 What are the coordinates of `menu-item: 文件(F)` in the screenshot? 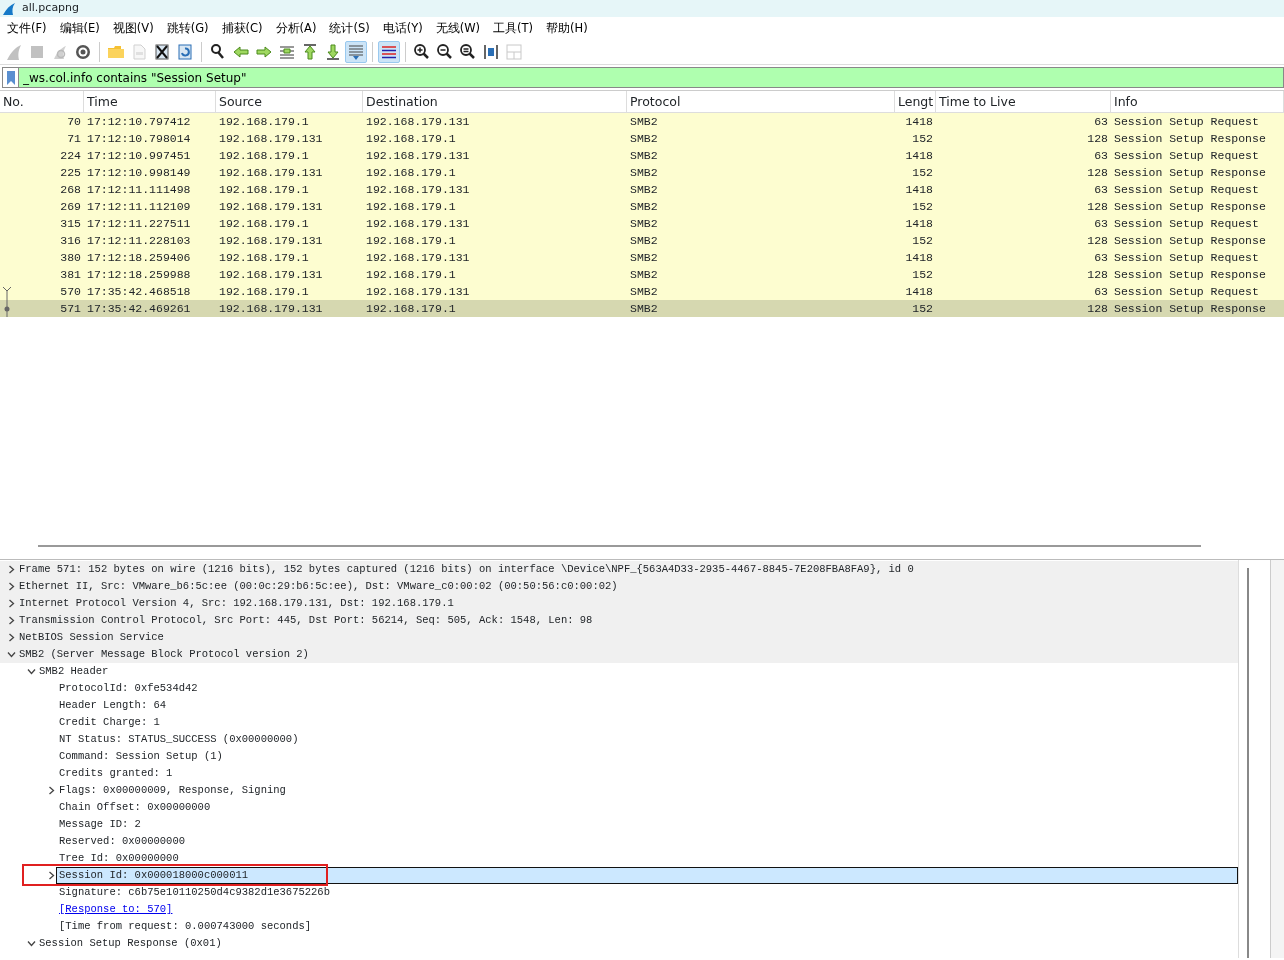 It's located at (28, 28).